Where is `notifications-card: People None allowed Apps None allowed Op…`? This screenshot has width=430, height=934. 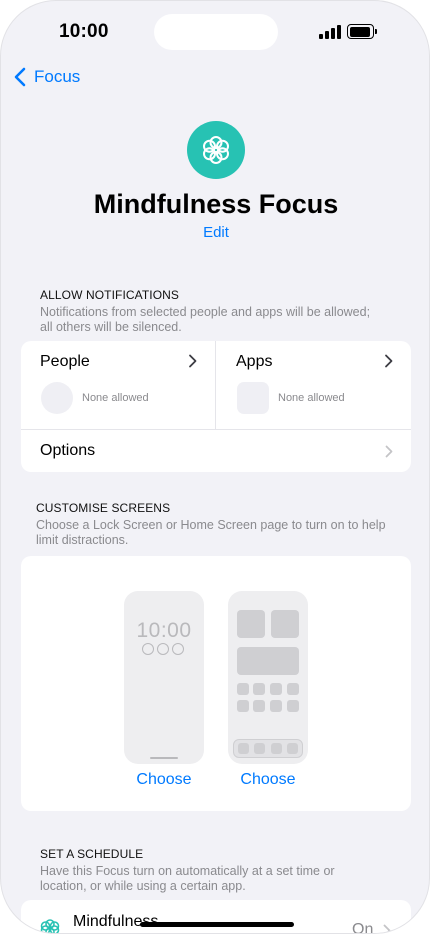 notifications-card: People None allowed Apps None allowed Op… is located at coordinates (216, 406).